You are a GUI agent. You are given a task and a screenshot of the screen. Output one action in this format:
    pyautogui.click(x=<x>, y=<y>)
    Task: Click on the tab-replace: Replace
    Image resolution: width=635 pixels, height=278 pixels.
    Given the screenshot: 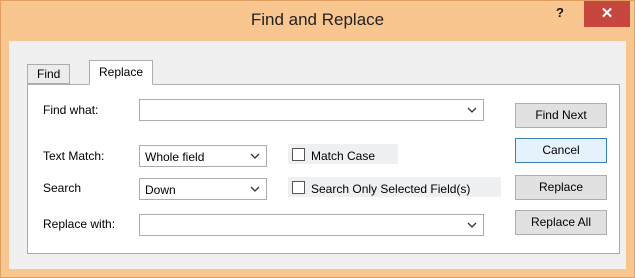 What is the action you would take?
    pyautogui.click(x=121, y=72)
    